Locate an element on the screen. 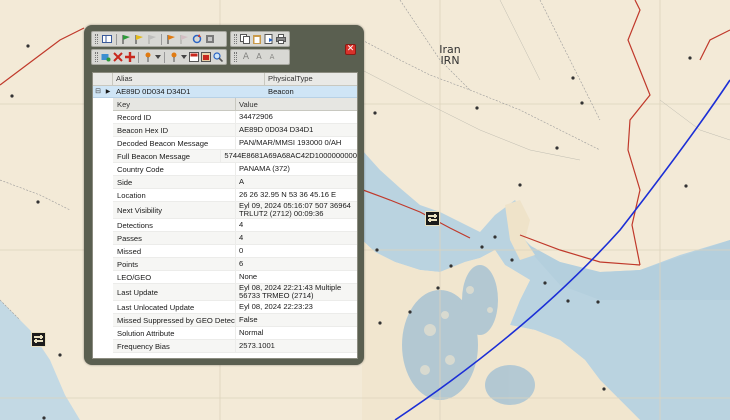 Image resolution: width=730 pixels, height=420 pixels. beacon-marker is located at coordinates (432, 218).